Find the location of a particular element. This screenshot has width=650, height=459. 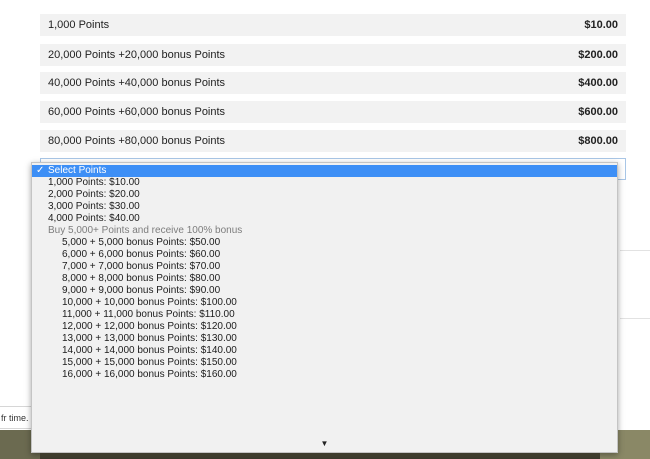

option-9000-bonus: 9,000 + 9,000 bonus Points: $90.00 is located at coordinates (324, 291).